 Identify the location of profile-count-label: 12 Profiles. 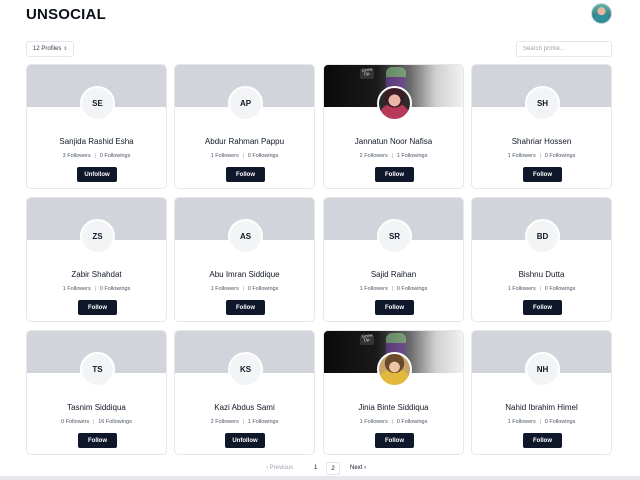
(47, 49).